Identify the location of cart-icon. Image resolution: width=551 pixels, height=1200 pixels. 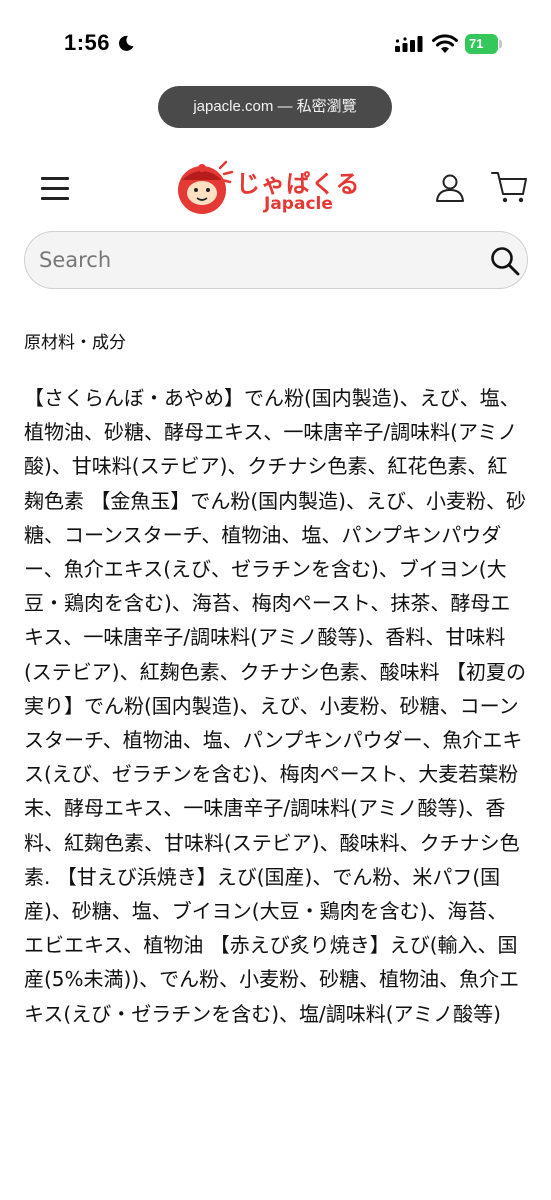
(509, 187).